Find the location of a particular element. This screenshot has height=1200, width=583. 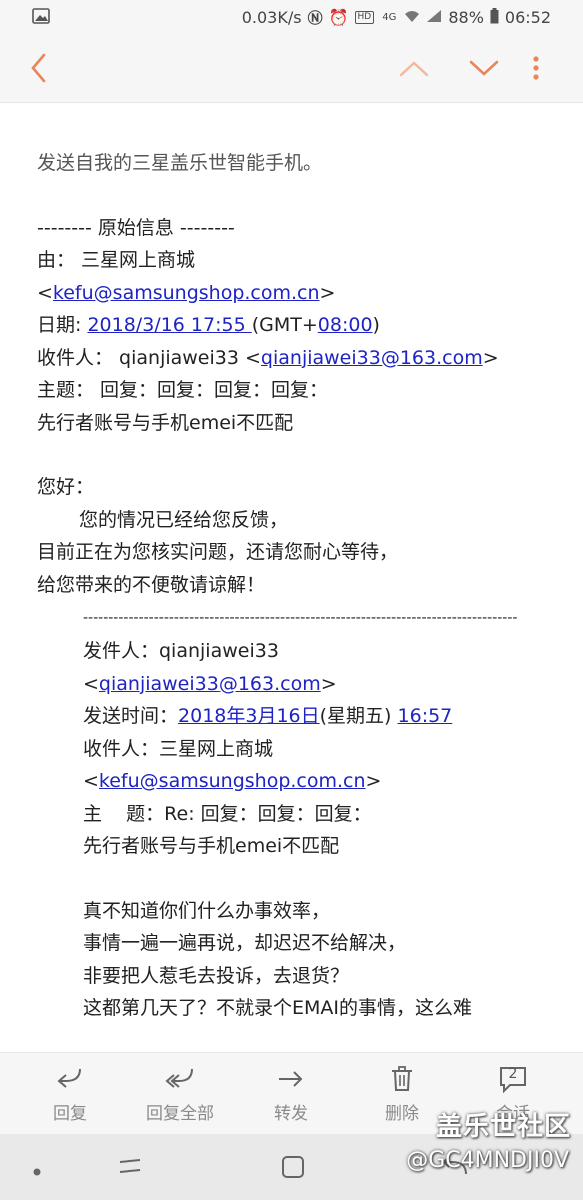

quoted-body-line: 非要把人惹毛去投诉，去退货？ is located at coordinates (216, 975).